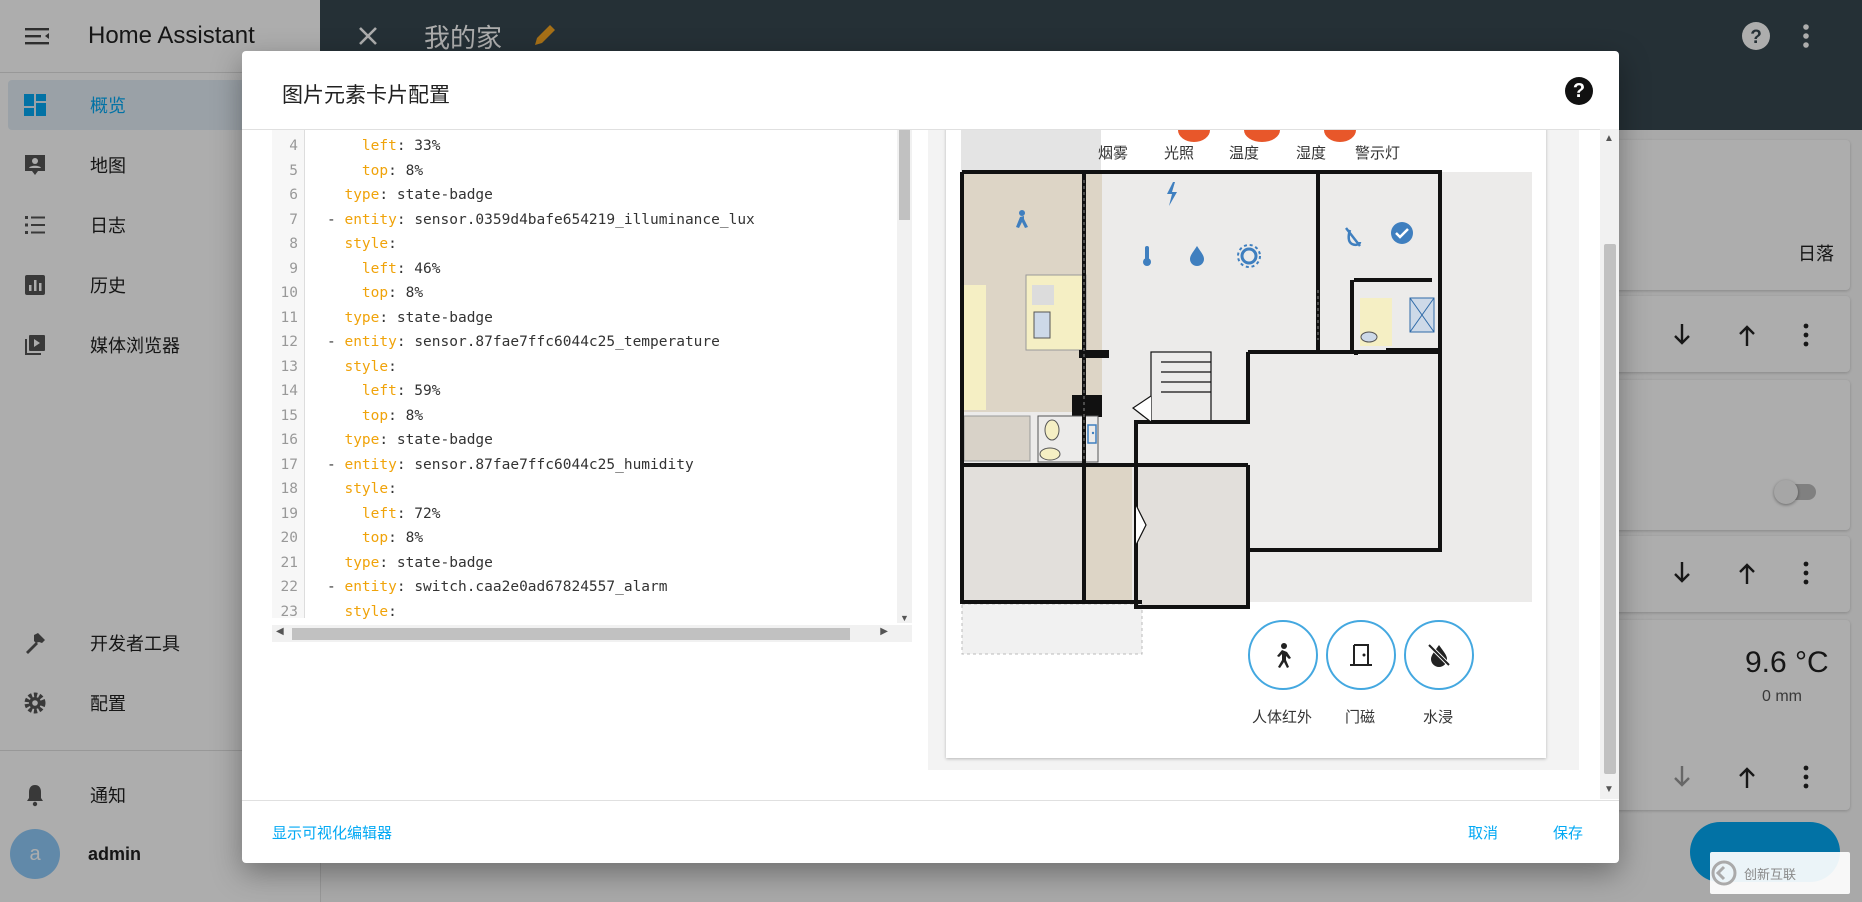 The height and width of the screenshot is (902, 1862). Describe the element at coordinates (289, 391) in the screenshot. I see `line-number: 14` at that location.